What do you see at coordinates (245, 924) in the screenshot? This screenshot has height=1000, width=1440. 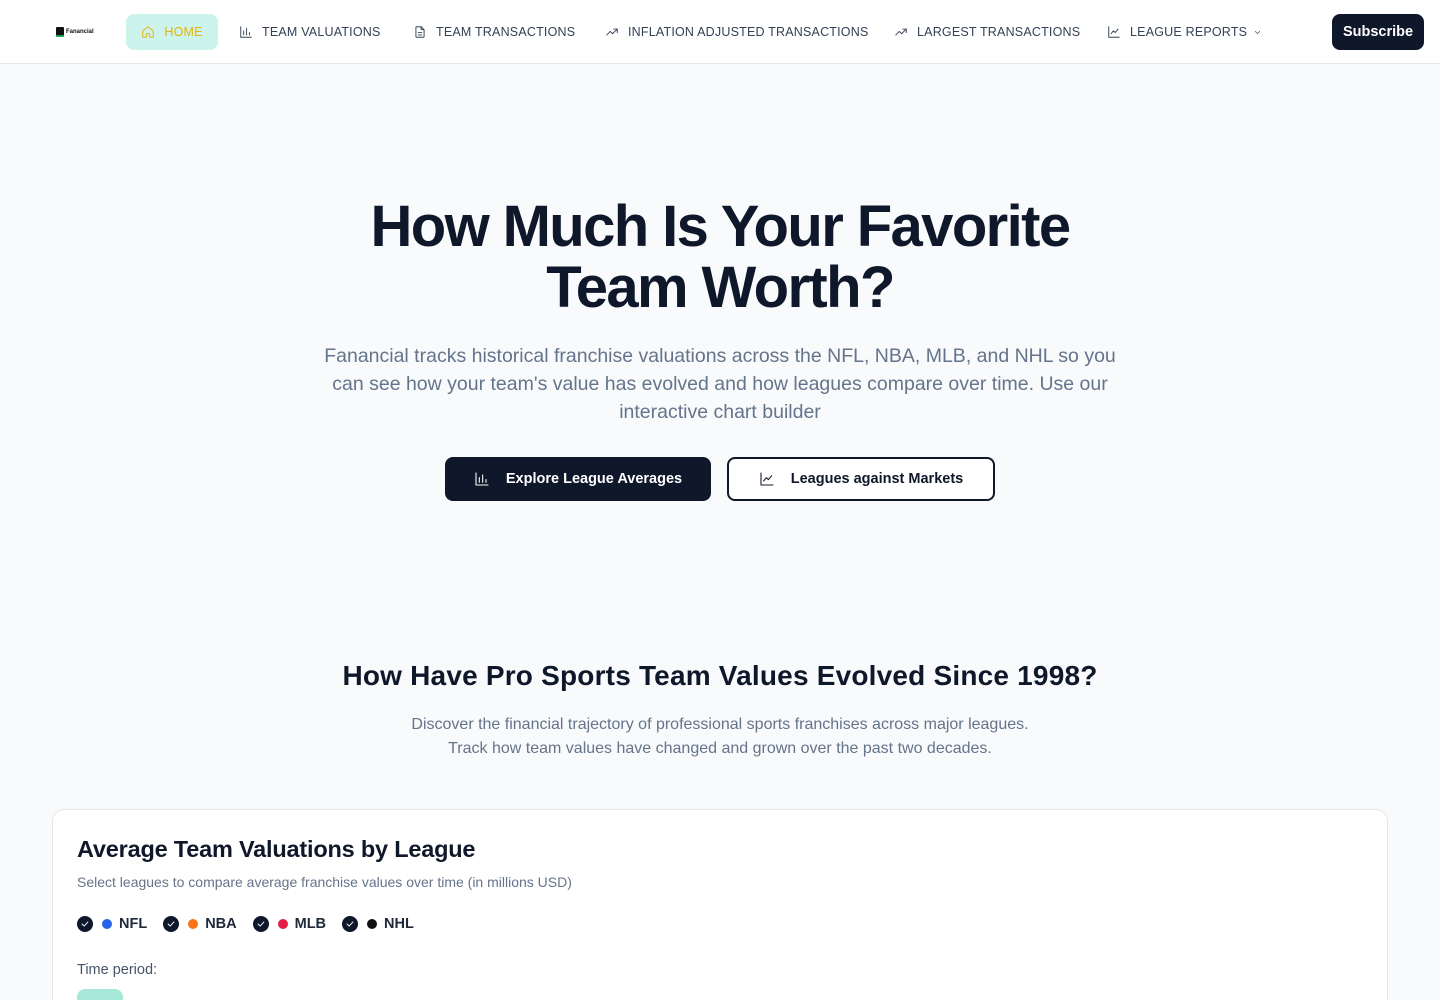 I see `league-selector: NFL NBA MLB NHL` at bounding box center [245, 924].